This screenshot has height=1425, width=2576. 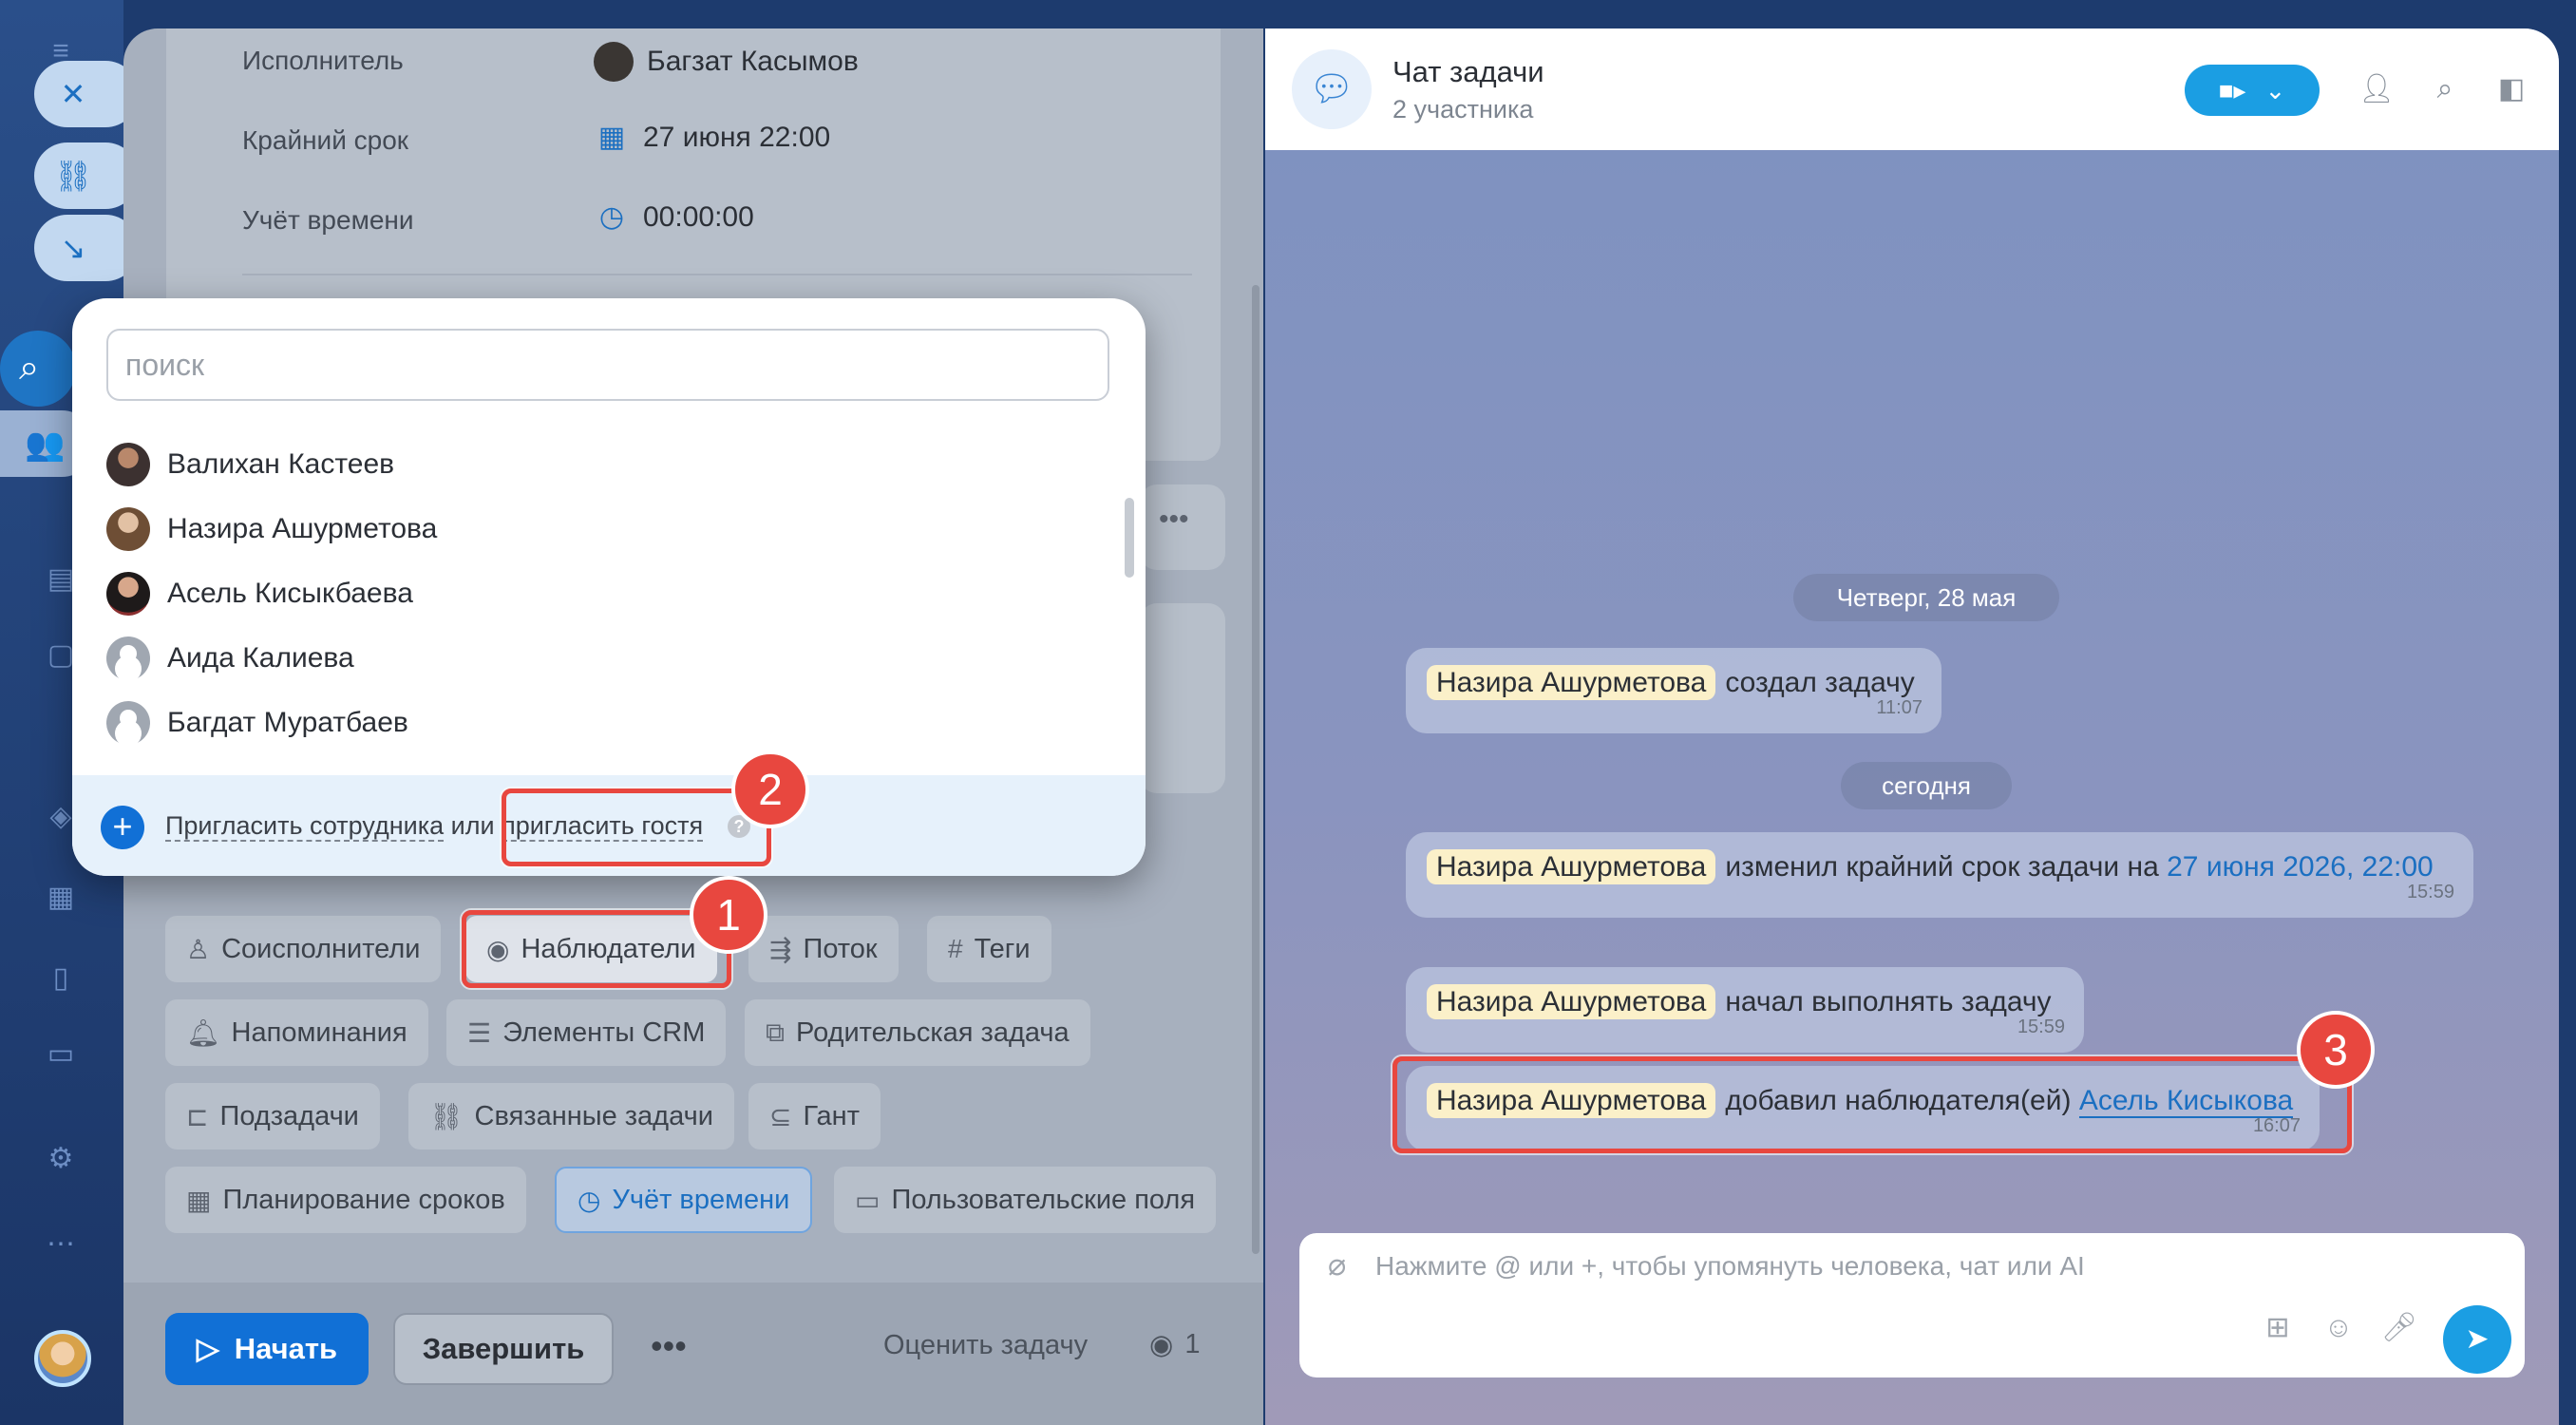 What do you see at coordinates (753, 61) in the screenshot?
I see `assignee-name: Багзат Касымов` at bounding box center [753, 61].